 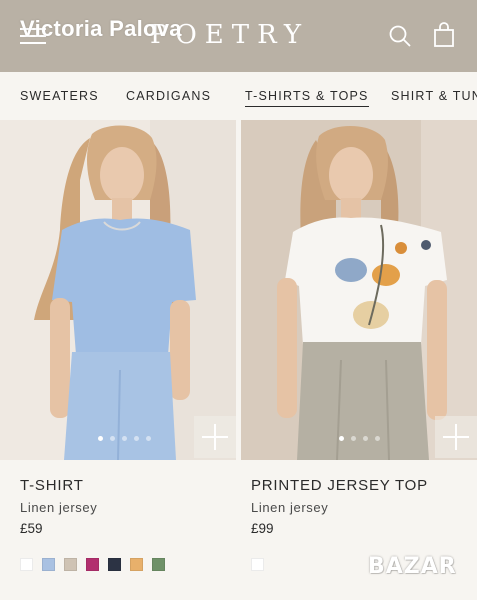 I want to click on slide-dots-printed-jersey-top, so click(x=359, y=439).